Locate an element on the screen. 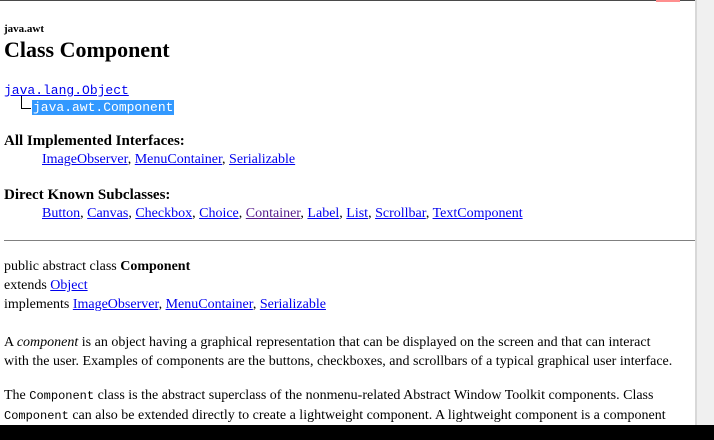  p1-italic-term: component is located at coordinates (47, 342).